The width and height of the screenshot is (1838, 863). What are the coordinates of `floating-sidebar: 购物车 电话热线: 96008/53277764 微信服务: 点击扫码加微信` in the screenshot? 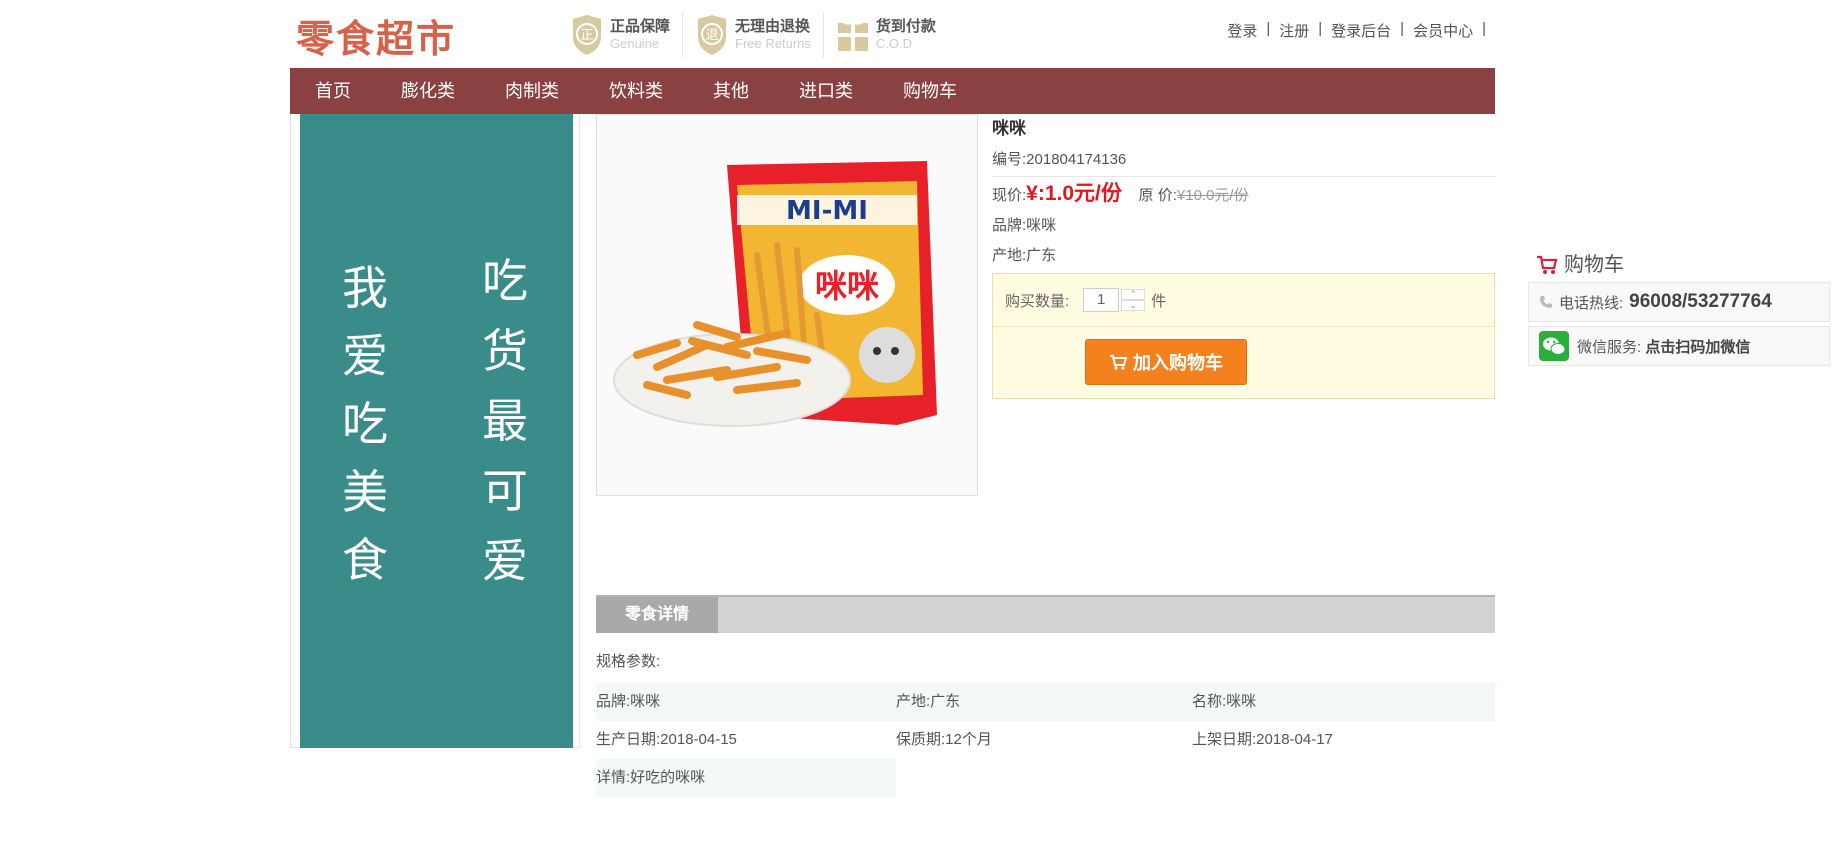 It's located at (1679, 309).